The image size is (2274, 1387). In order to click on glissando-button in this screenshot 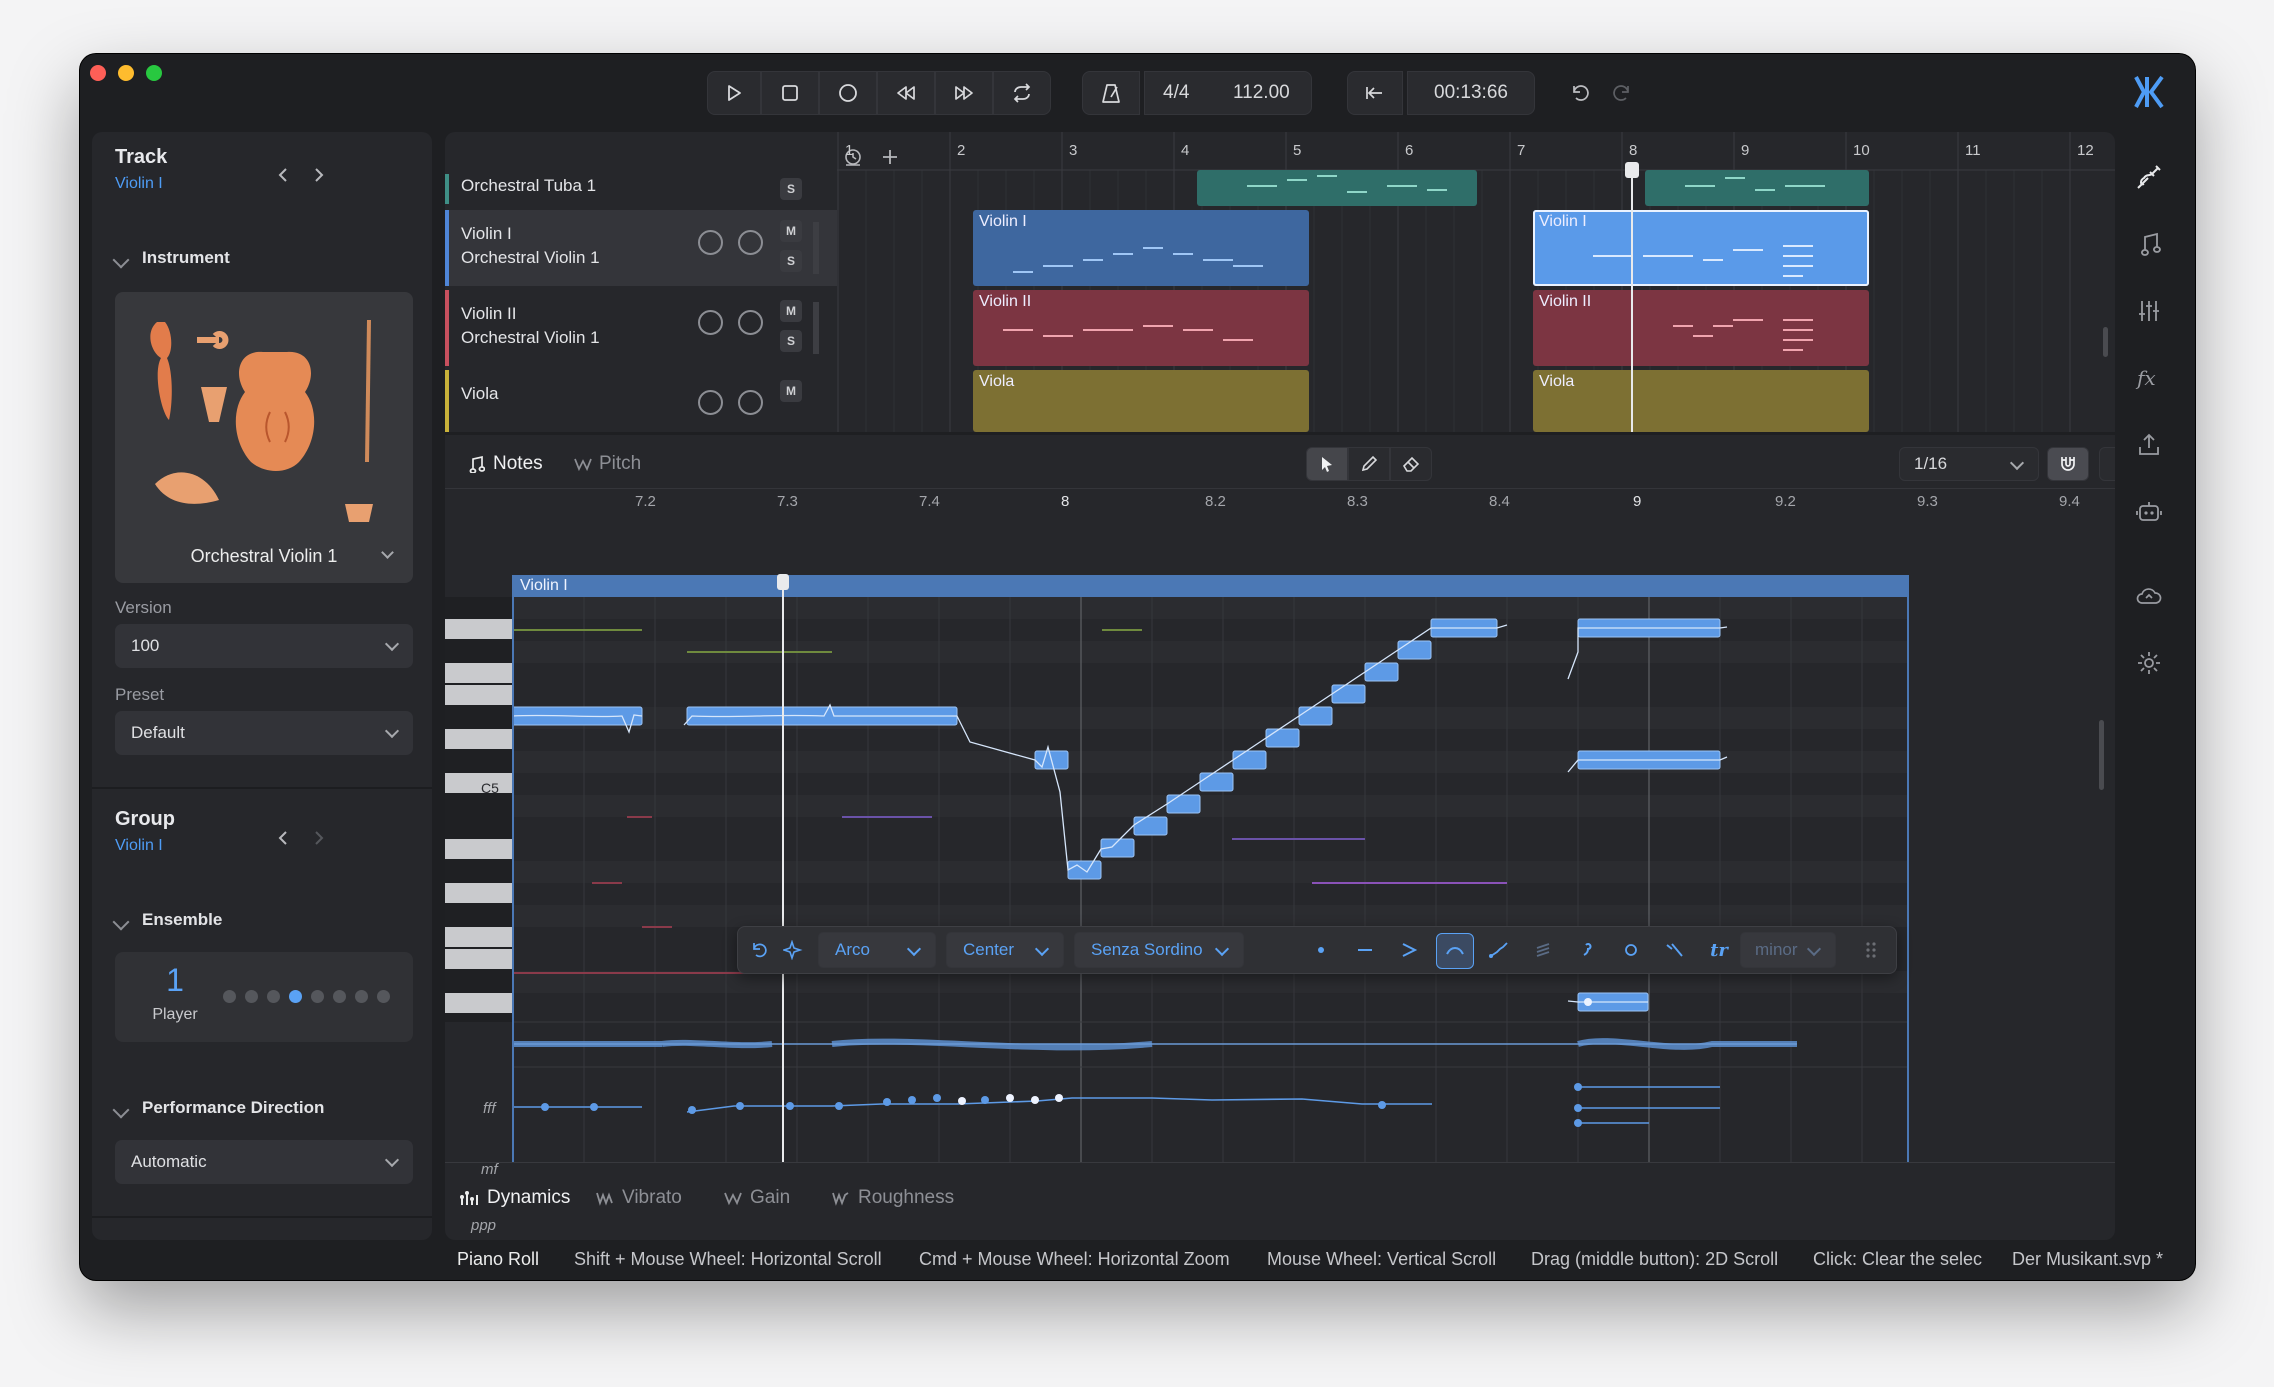, I will do `click(1499, 950)`.